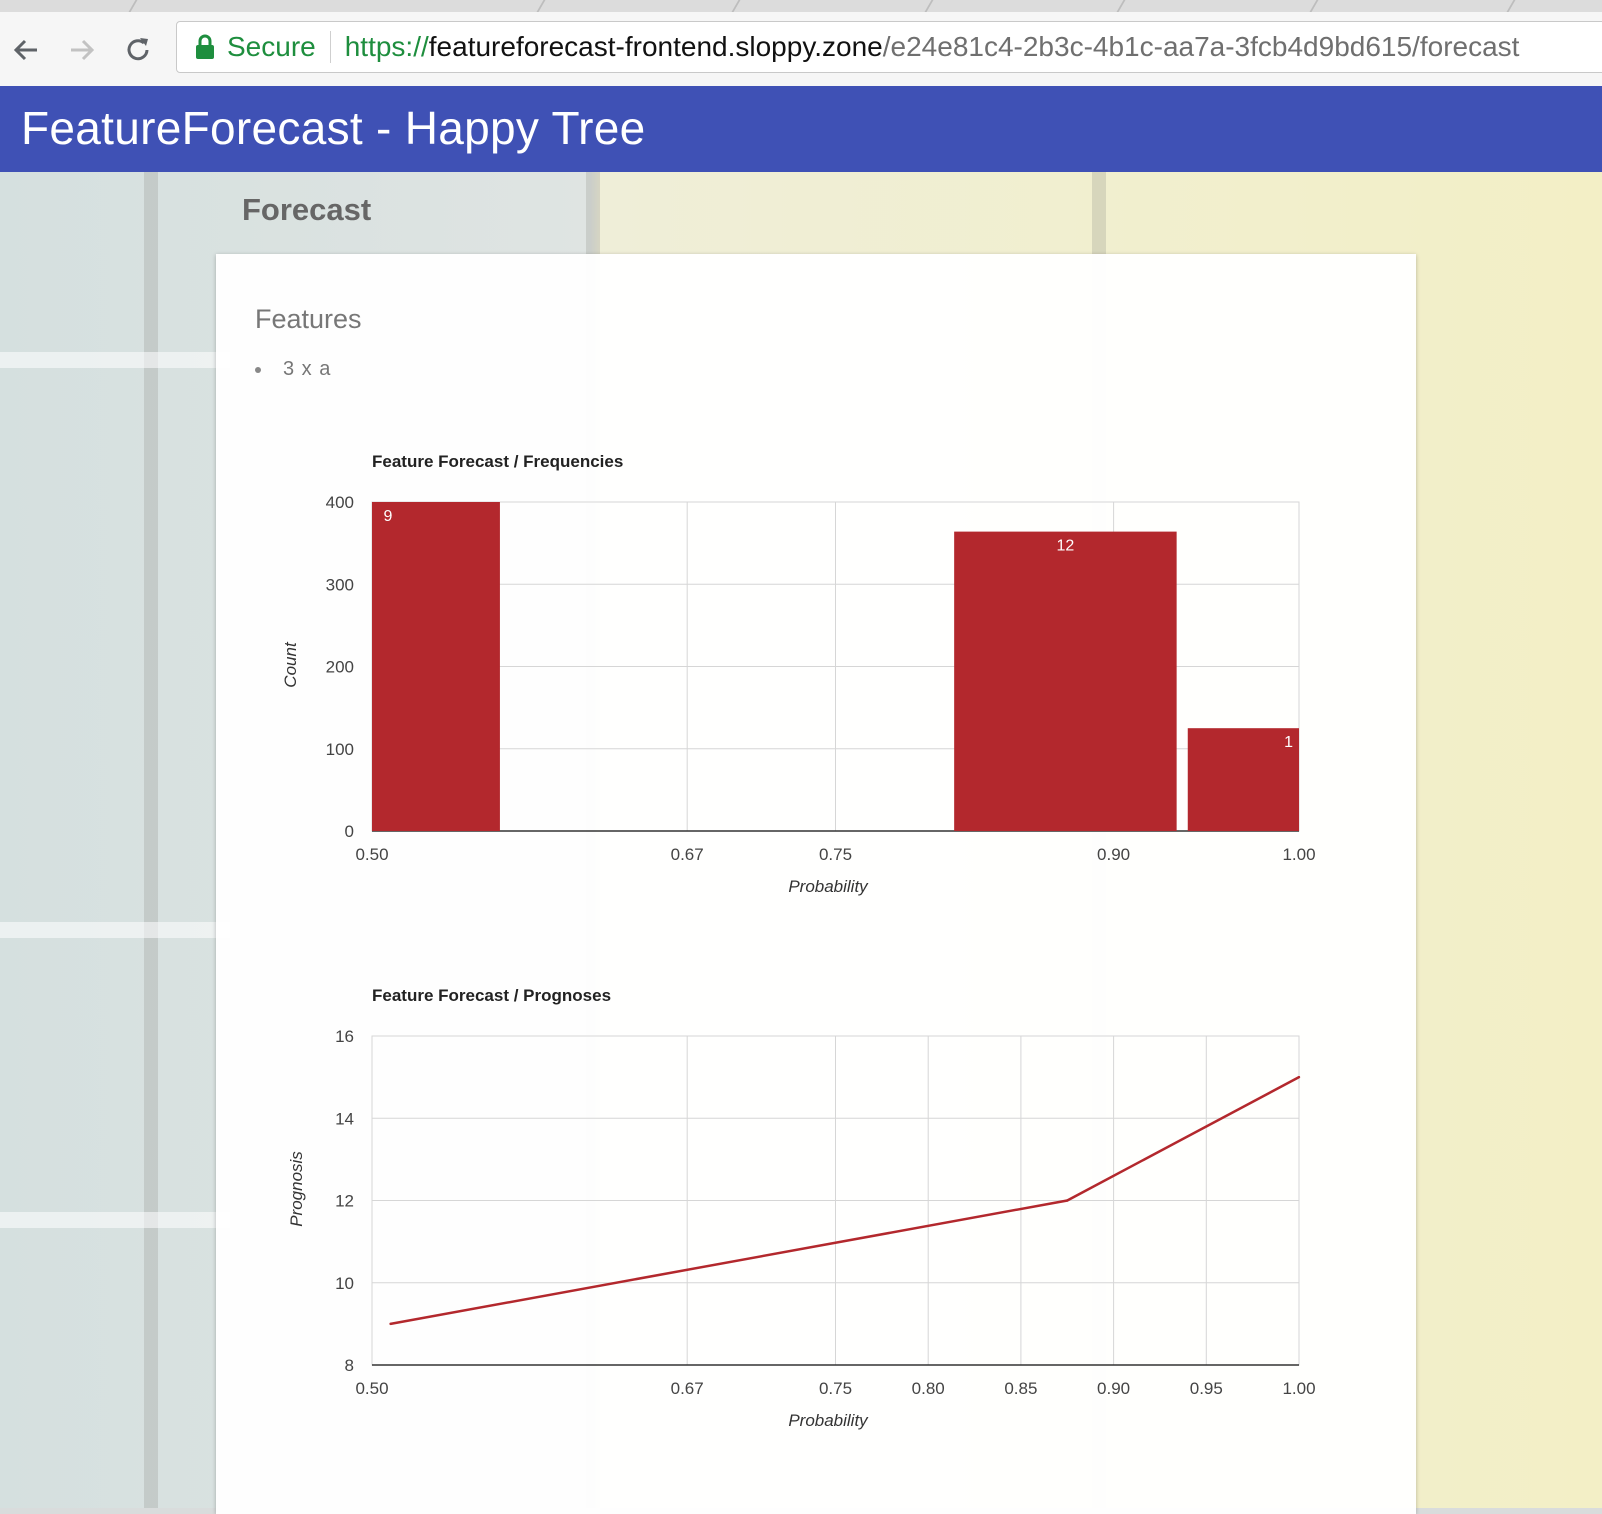 The height and width of the screenshot is (1514, 1602). Describe the element at coordinates (333, 128) in the screenshot. I see `app-title: FeatureForecast - Happy Tree` at that location.